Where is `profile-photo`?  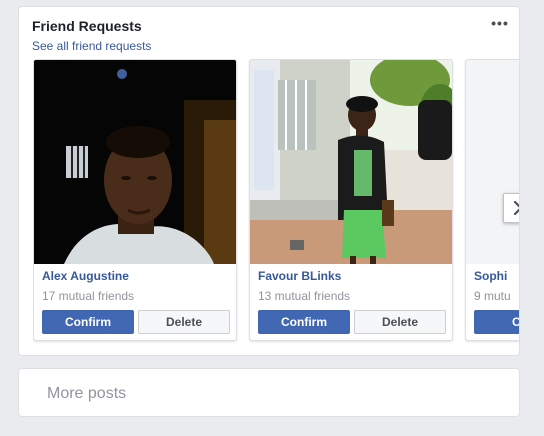 profile-photo is located at coordinates (492, 162).